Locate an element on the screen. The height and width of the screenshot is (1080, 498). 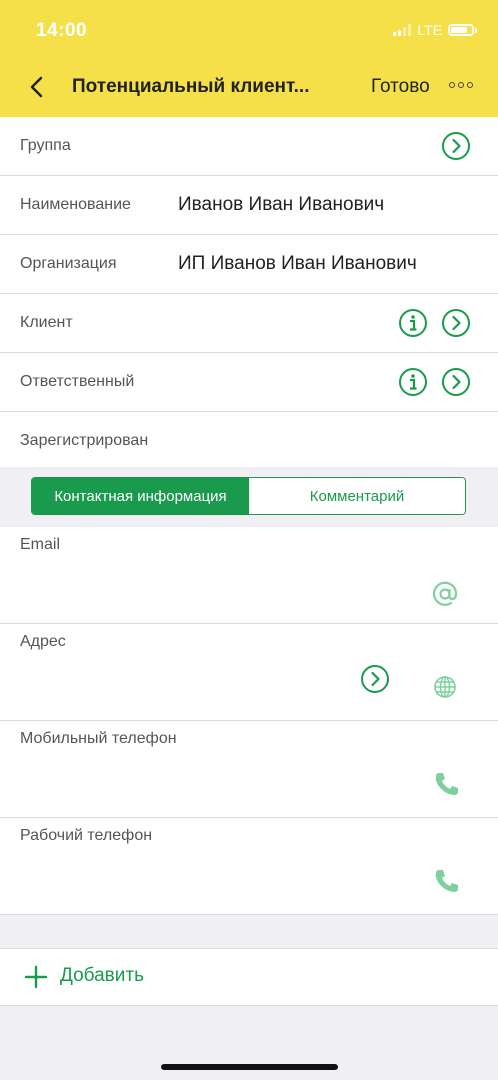
add-row: Добавить is located at coordinates (249, 977).